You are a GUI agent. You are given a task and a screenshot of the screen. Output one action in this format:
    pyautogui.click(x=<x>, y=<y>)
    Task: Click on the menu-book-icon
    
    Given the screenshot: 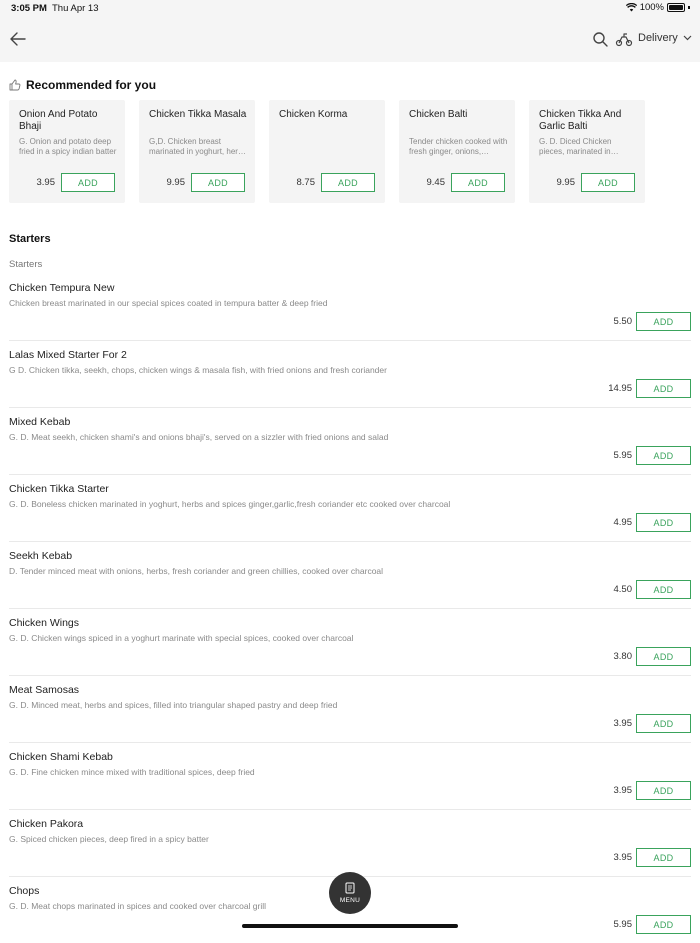 What is the action you would take?
    pyautogui.click(x=350, y=888)
    